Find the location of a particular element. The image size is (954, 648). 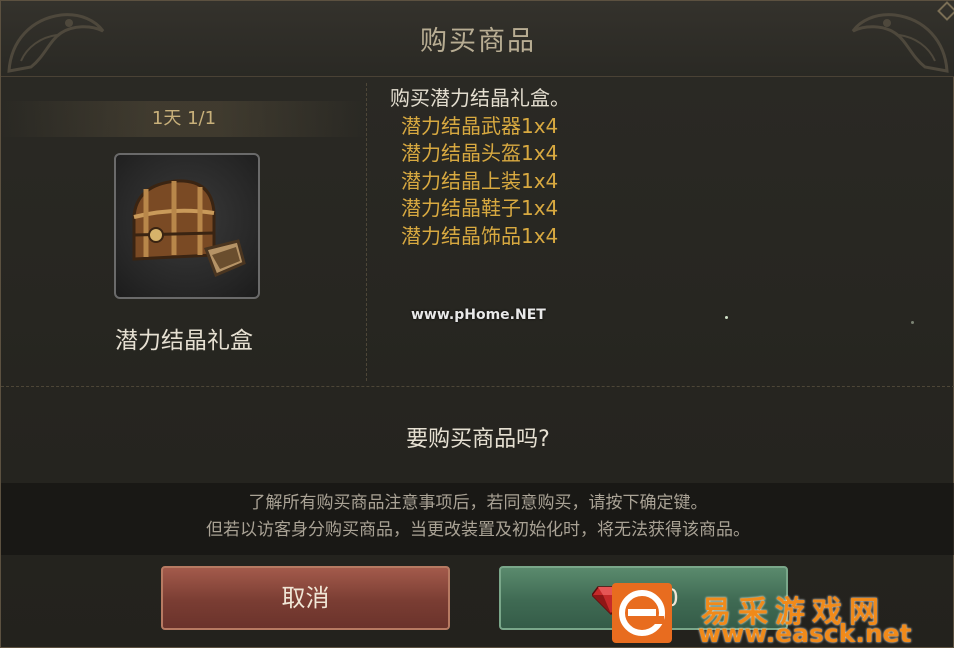

item-icon-slot is located at coordinates (187, 226).